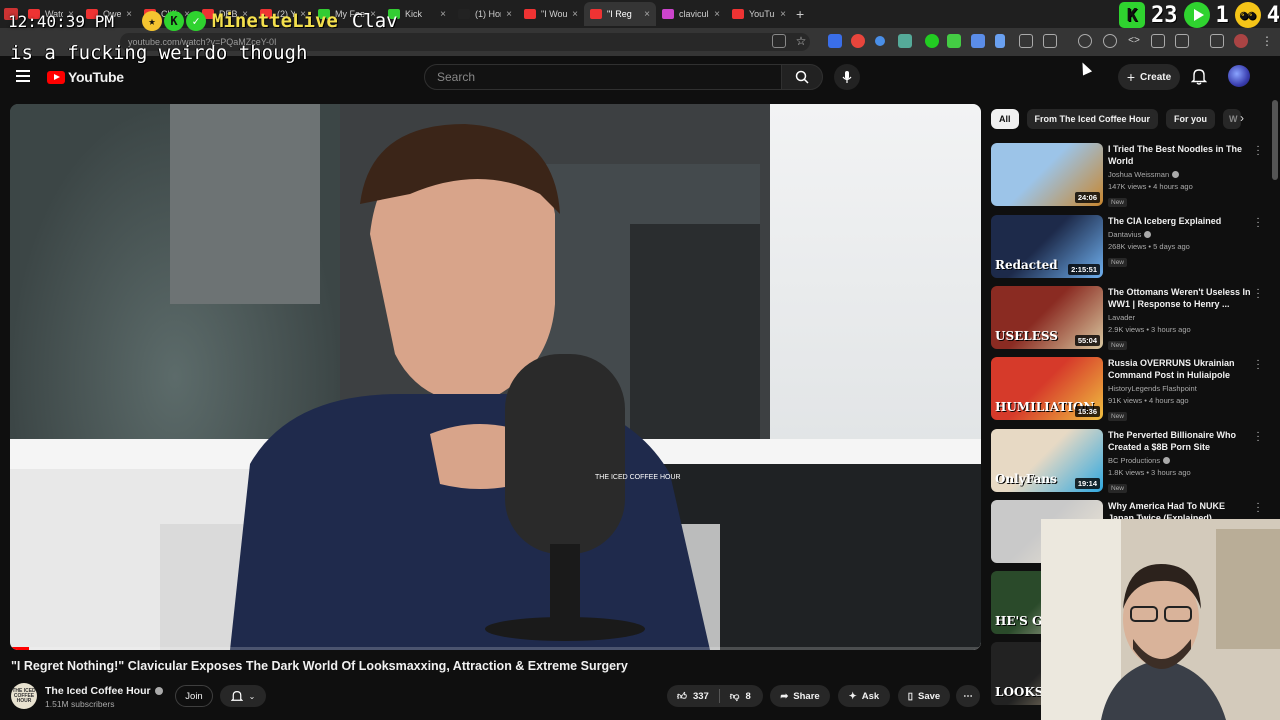 The width and height of the screenshot is (1280, 720). What do you see at coordinates (1149, 77) in the screenshot?
I see `create-button: + Create` at bounding box center [1149, 77].